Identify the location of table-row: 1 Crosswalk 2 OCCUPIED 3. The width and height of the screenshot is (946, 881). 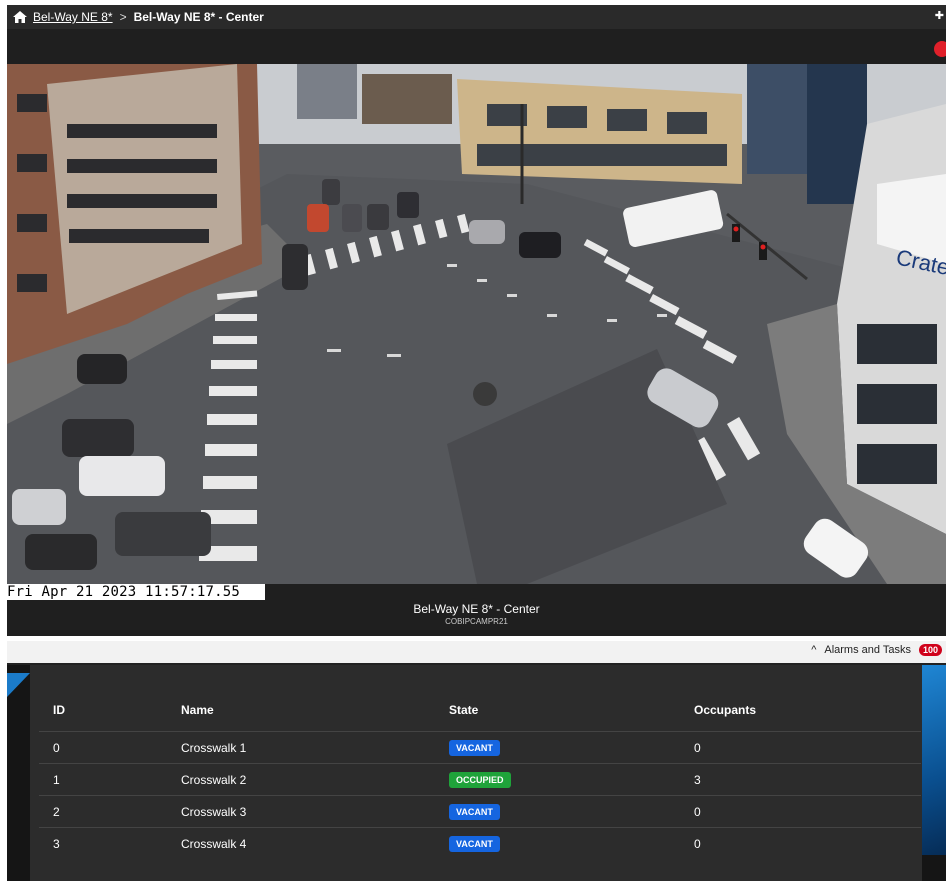
(480, 779).